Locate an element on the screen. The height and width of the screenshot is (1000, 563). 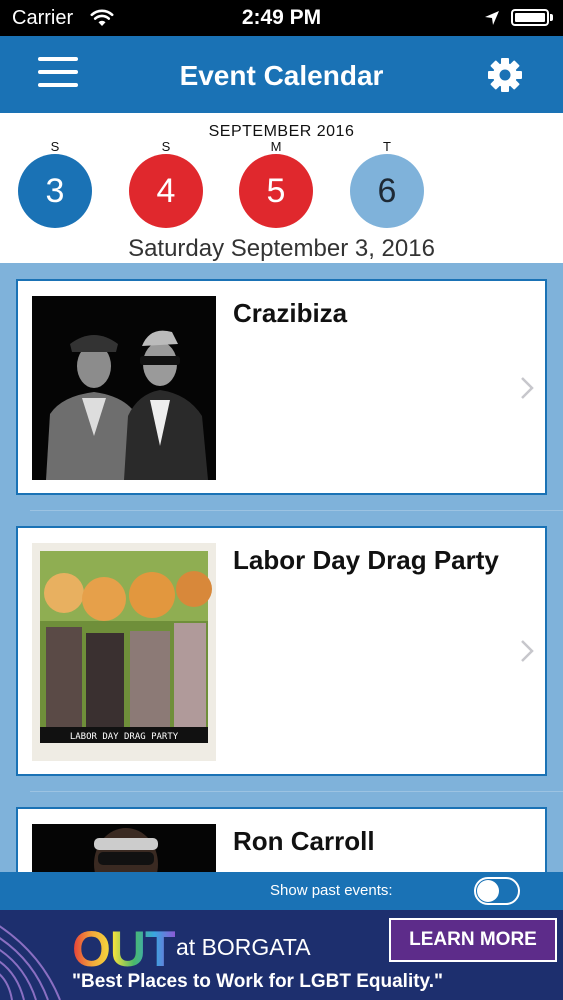
location-arrow-icon is located at coordinates (492, 20).